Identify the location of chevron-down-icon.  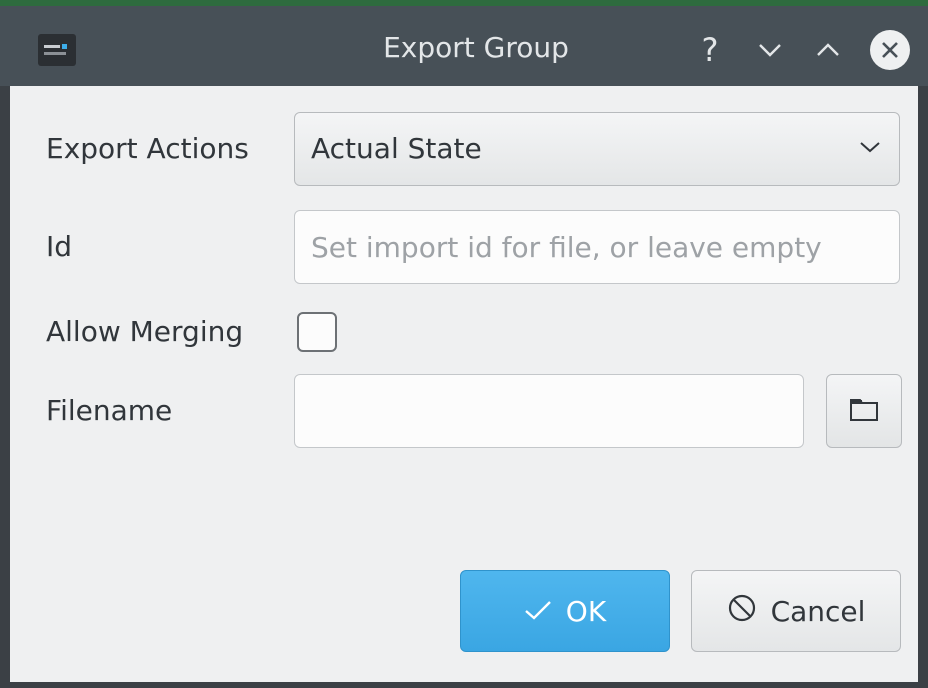
(870, 148).